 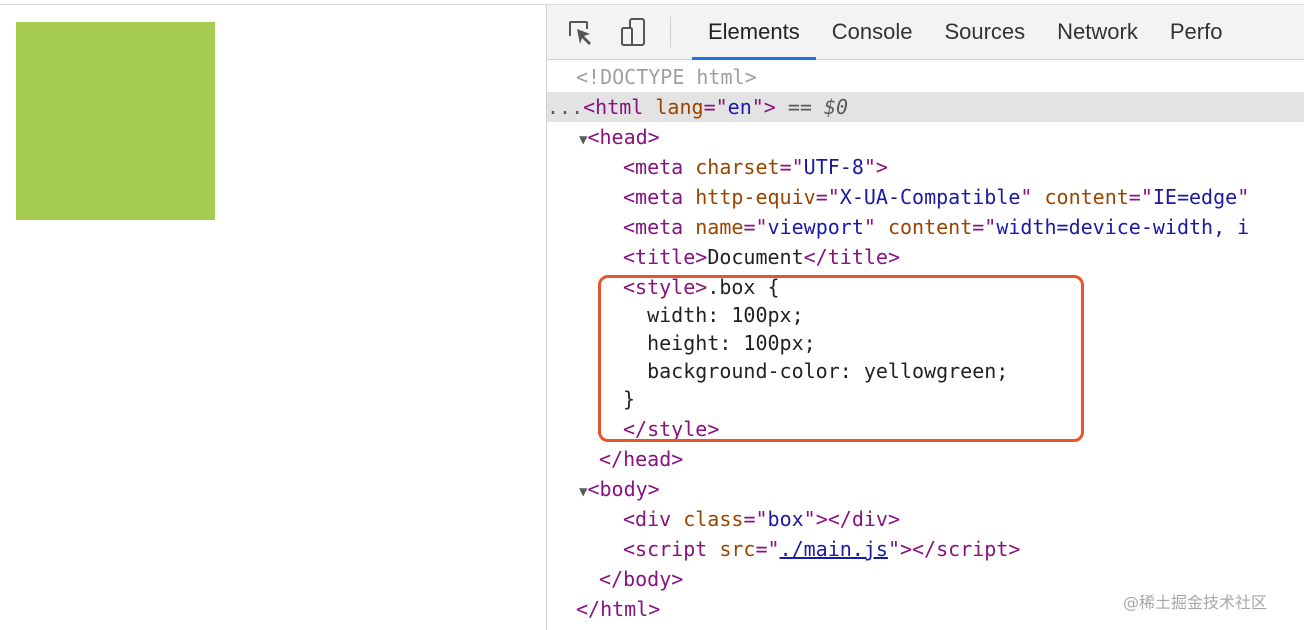 What do you see at coordinates (925, 107) in the screenshot?
I see `dom-node-html: ...<html lang="en"> == $0` at bounding box center [925, 107].